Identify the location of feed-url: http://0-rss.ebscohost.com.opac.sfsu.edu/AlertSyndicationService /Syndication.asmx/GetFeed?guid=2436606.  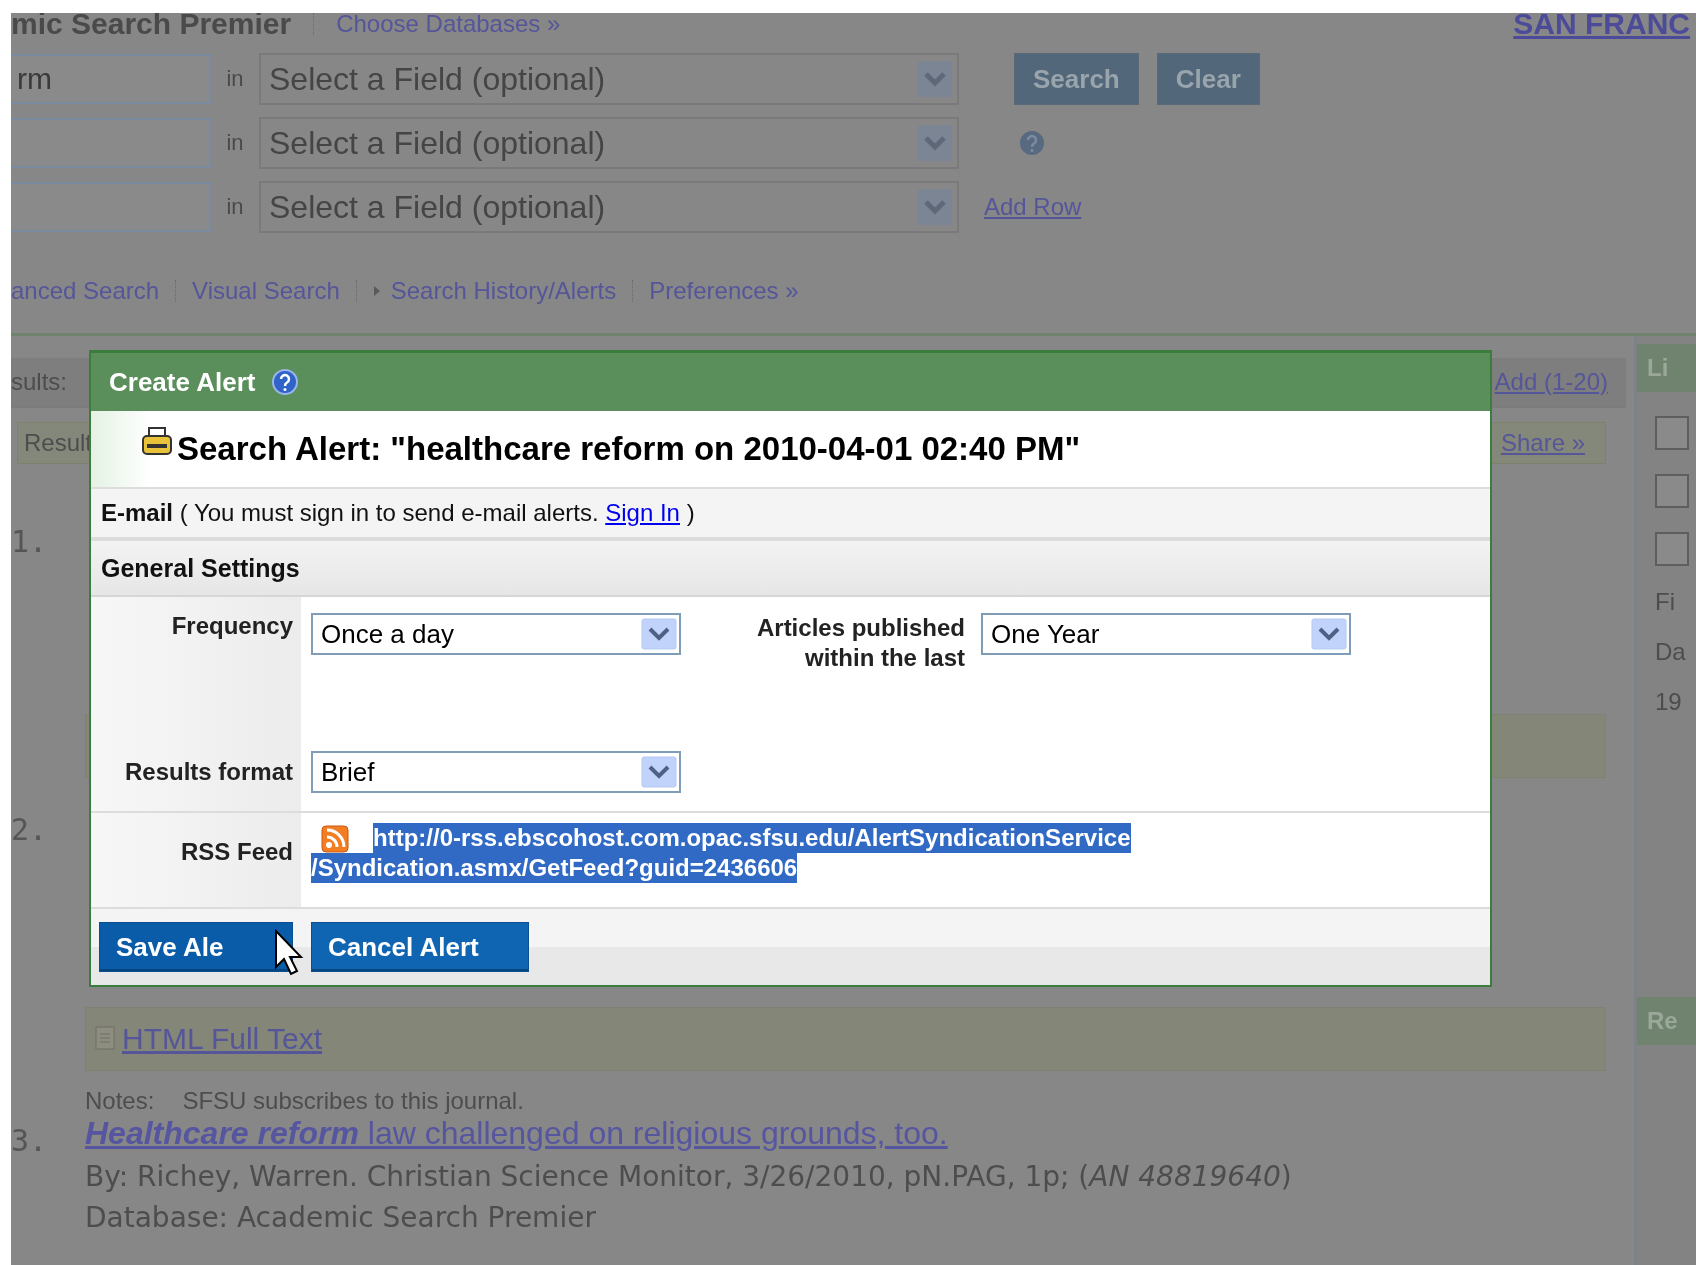
(721, 848).